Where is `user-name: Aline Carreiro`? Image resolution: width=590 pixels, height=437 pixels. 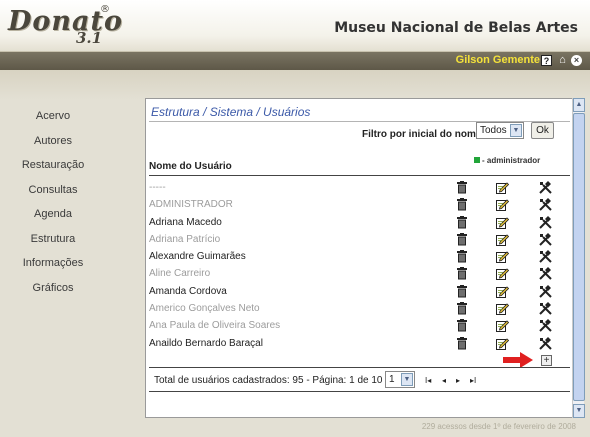 user-name: Aline Carreiro is located at coordinates (179, 273).